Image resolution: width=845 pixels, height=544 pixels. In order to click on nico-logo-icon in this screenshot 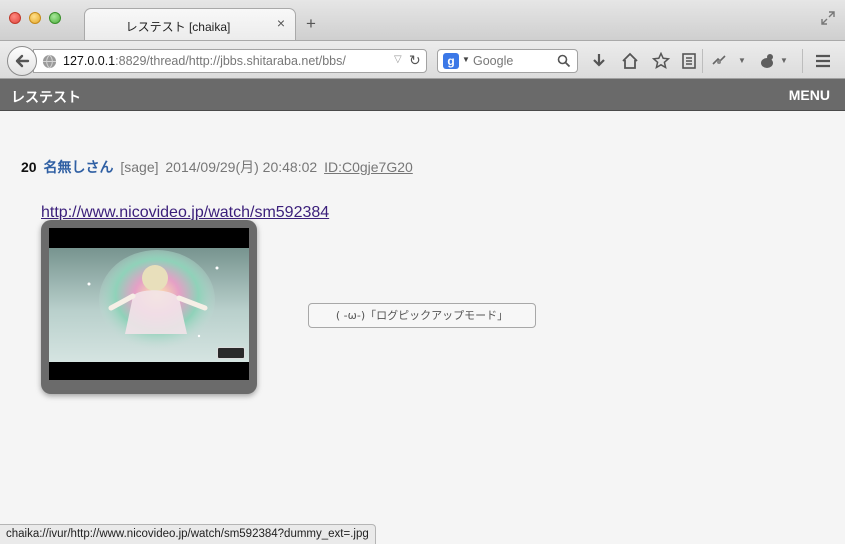, I will do `click(231, 353)`.